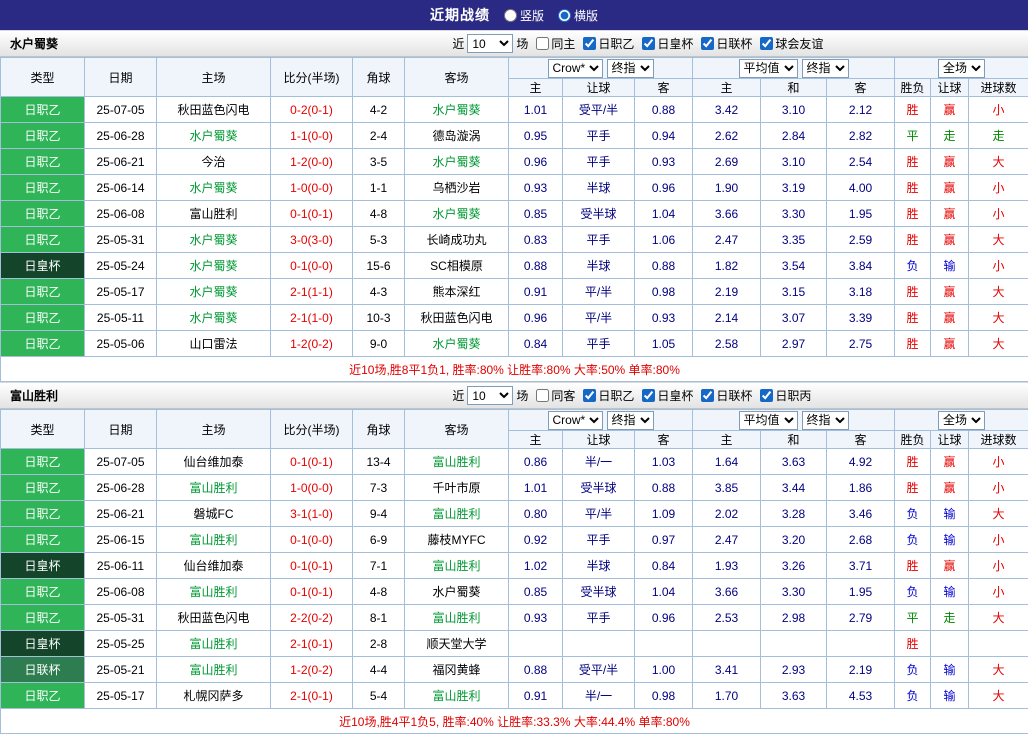 The image size is (1028, 734). Describe the element at coordinates (791, 43) in the screenshot. I see `filter-checkbox-league-4: 球会友谊` at that location.